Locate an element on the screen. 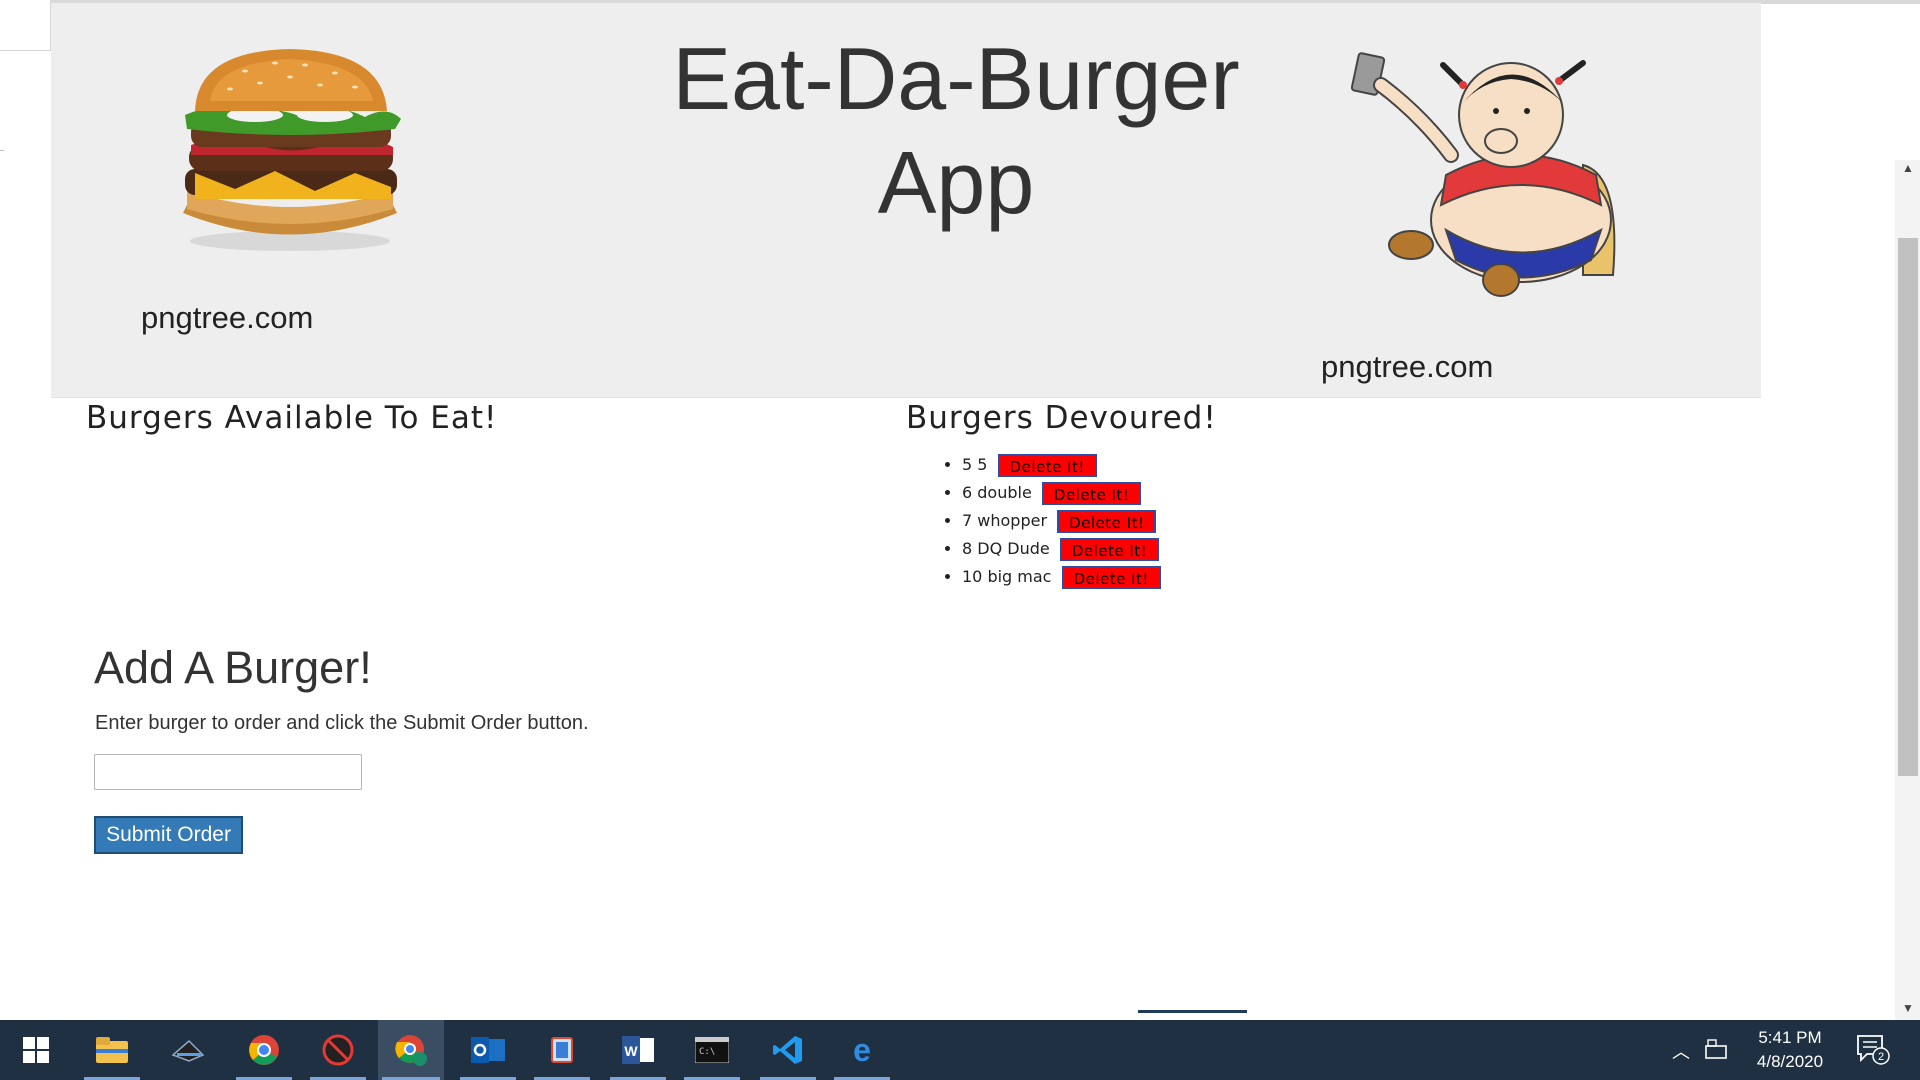 The height and width of the screenshot is (1080, 1920). burger-name: 5 5 is located at coordinates (975, 464).